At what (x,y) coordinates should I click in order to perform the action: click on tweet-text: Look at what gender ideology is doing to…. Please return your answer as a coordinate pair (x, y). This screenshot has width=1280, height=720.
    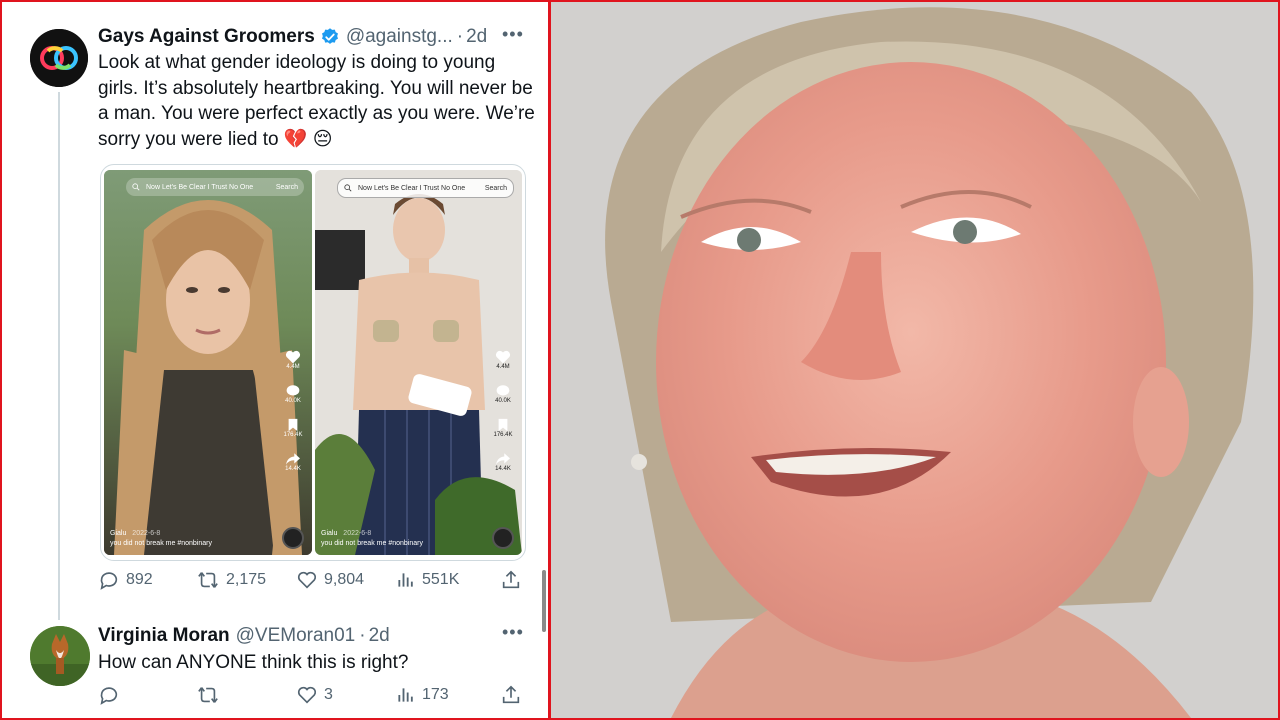
    Looking at the image, I should click on (316, 101).